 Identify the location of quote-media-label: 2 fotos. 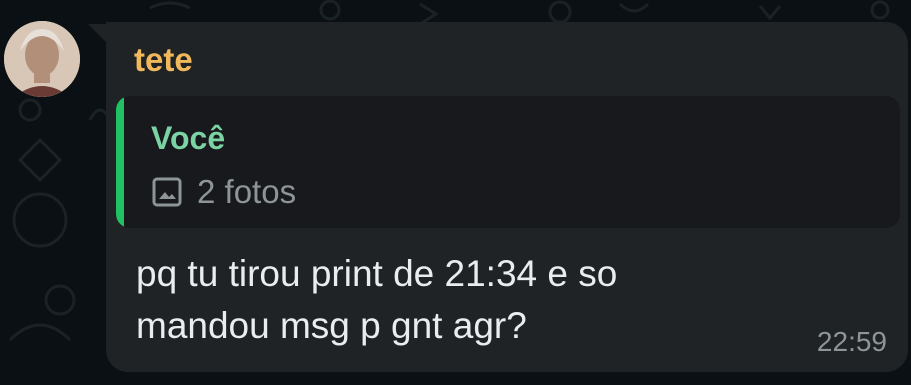
(247, 191).